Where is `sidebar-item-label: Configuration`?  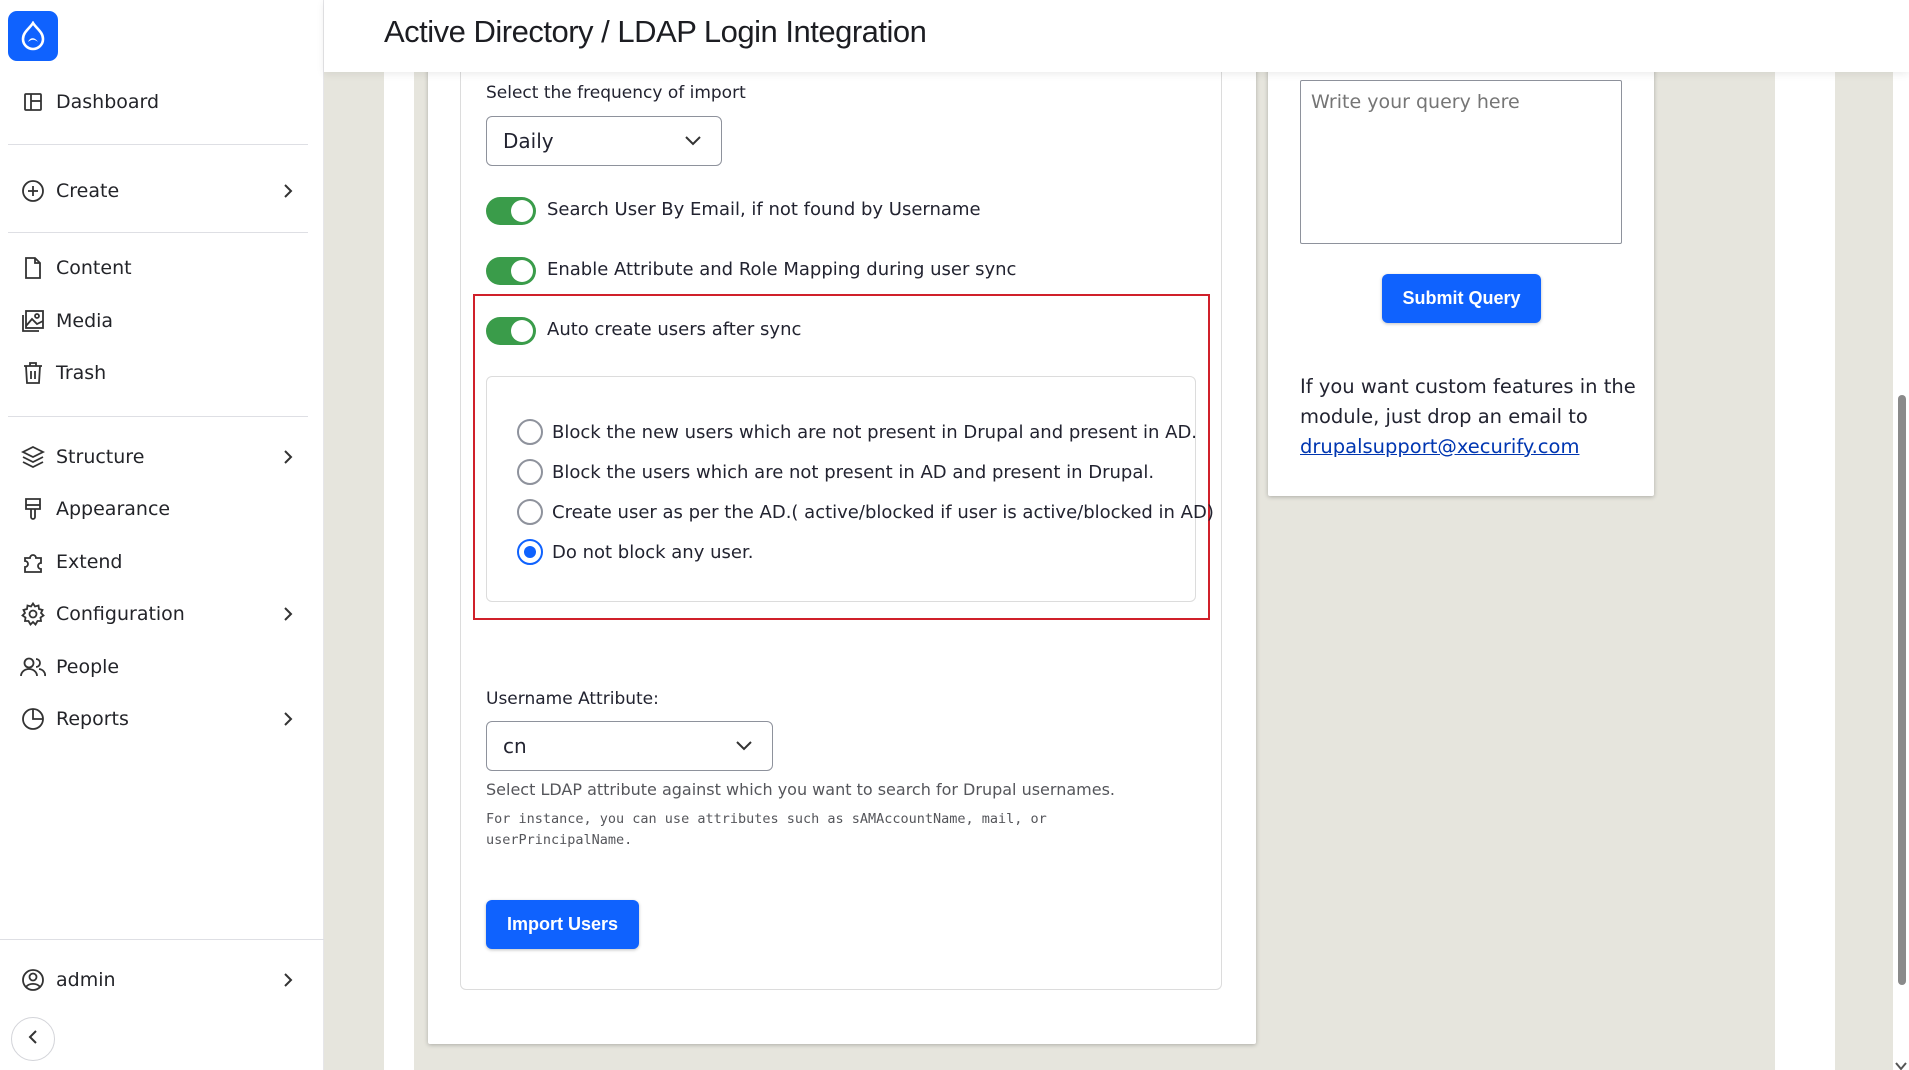
sidebar-item-label: Configuration is located at coordinates (120, 614).